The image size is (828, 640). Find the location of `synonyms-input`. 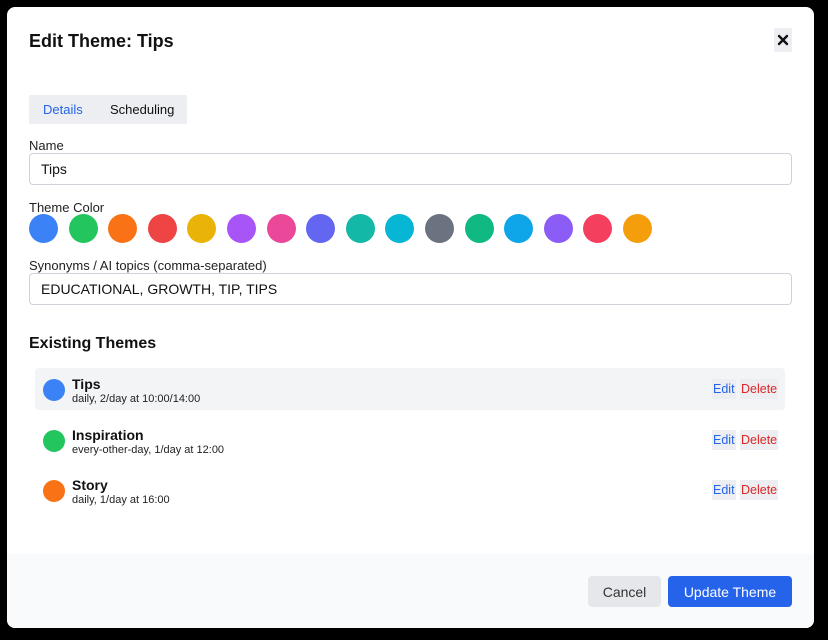

synonyms-input is located at coordinates (410, 289).